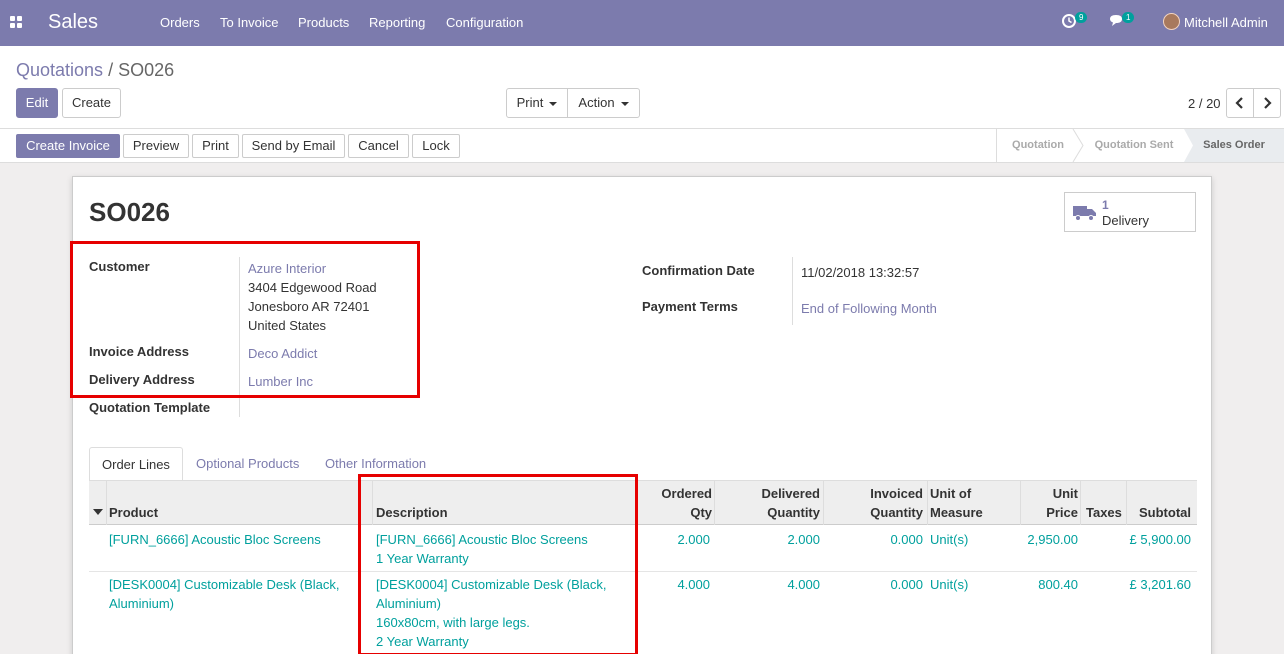  Describe the element at coordinates (690, 306) in the screenshot. I see `payment-terms-label: Payment Terms` at that location.